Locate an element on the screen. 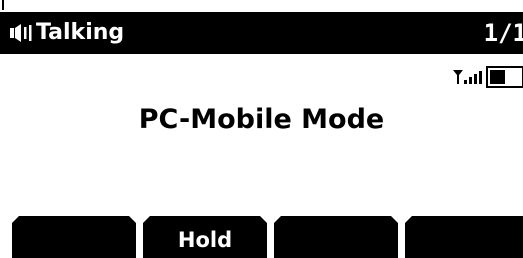 This screenshot has width=523, height=258. hold-softkey: Hold is located at coordinates (205, 237).